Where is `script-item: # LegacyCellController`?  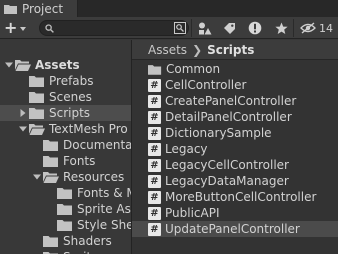
script-item: # LegacyCellController is located at coordinates (235, 165).